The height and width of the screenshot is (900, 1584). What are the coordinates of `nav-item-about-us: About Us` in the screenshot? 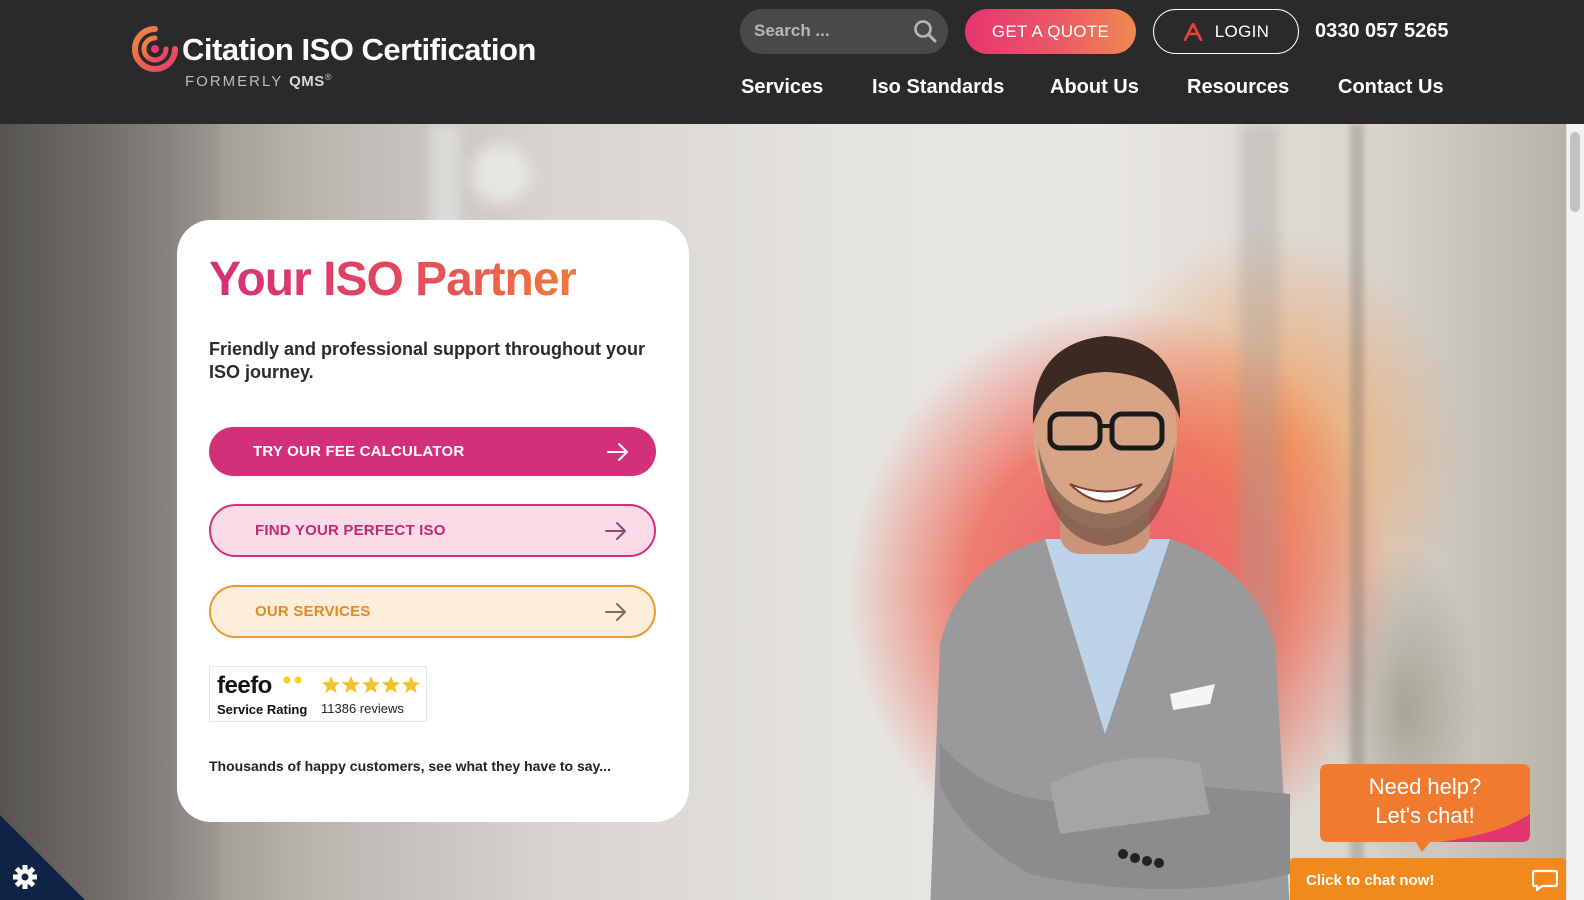 It's located at (1094, 87).